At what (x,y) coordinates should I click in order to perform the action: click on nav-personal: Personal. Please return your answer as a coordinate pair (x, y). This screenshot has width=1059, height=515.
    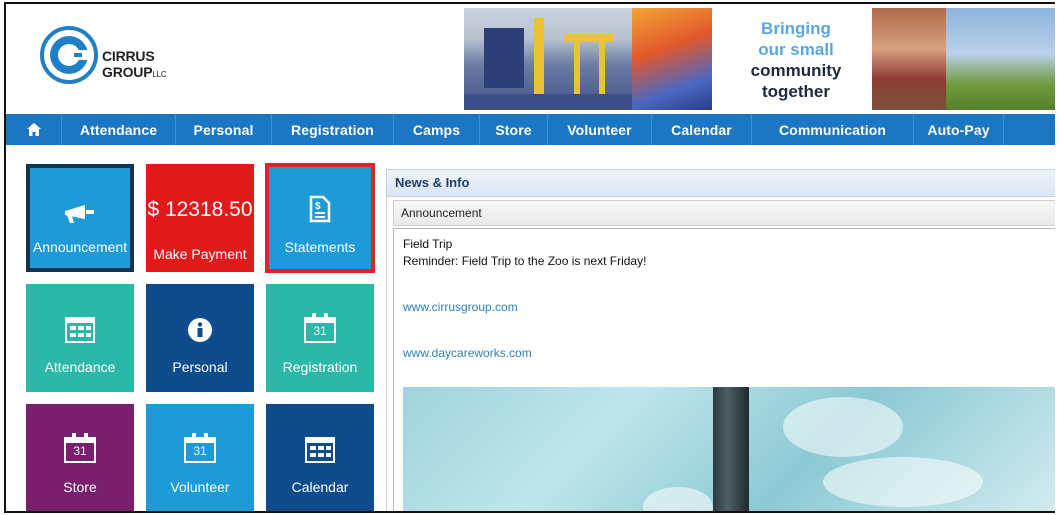
    Looking at the image, I should click on (224, 129).